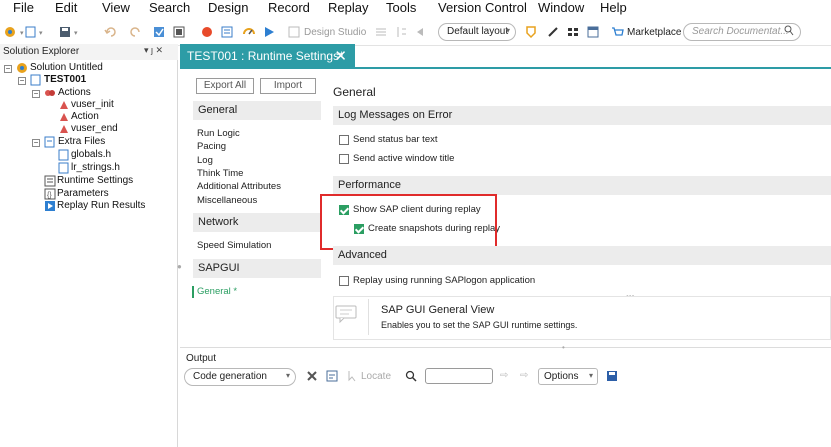 The height and width of the screenshot is (447, 831). Describe the element at coordinates (344, 159) in the screenshot. I see `checkbox-send-active-window` at that location.